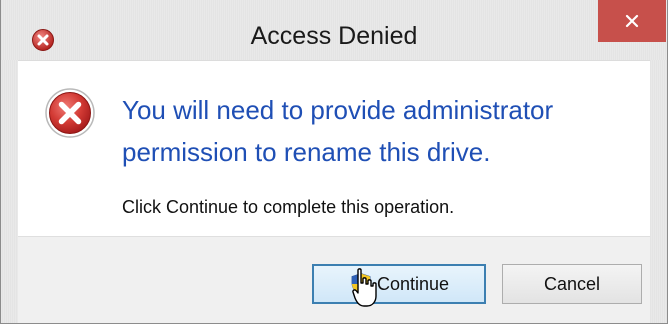  I want to click on cancel-button: Cancel, so click(572, 284).